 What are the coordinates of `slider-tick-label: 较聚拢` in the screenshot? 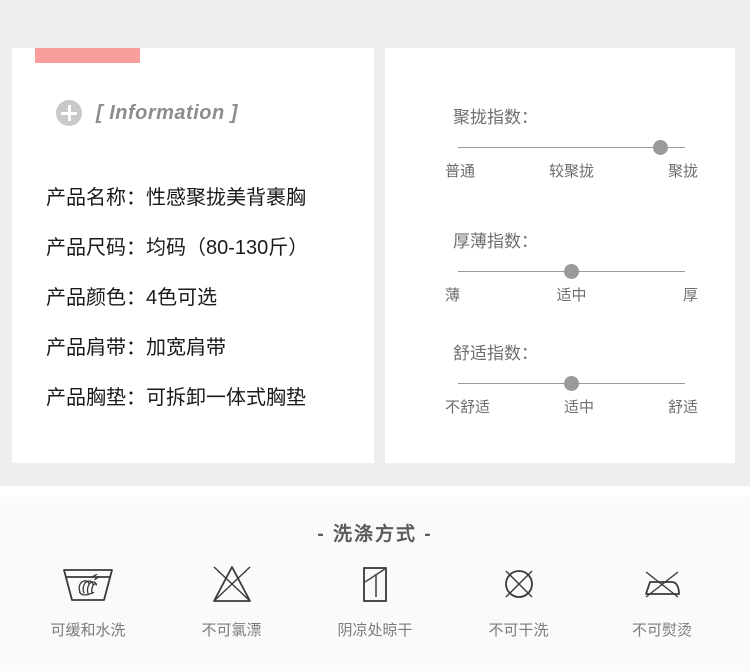 It's located at (571, 171).